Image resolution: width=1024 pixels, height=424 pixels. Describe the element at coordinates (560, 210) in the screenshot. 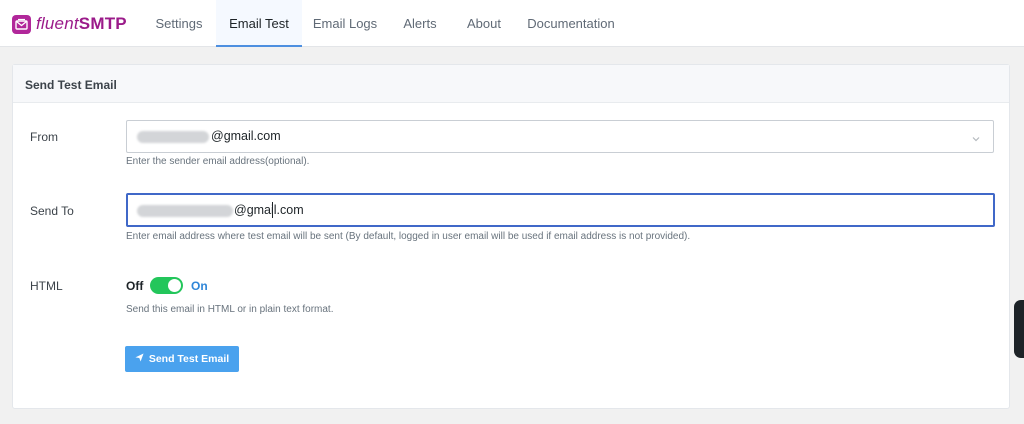

I see `send-to-email-input: @gmail.com` at that location.